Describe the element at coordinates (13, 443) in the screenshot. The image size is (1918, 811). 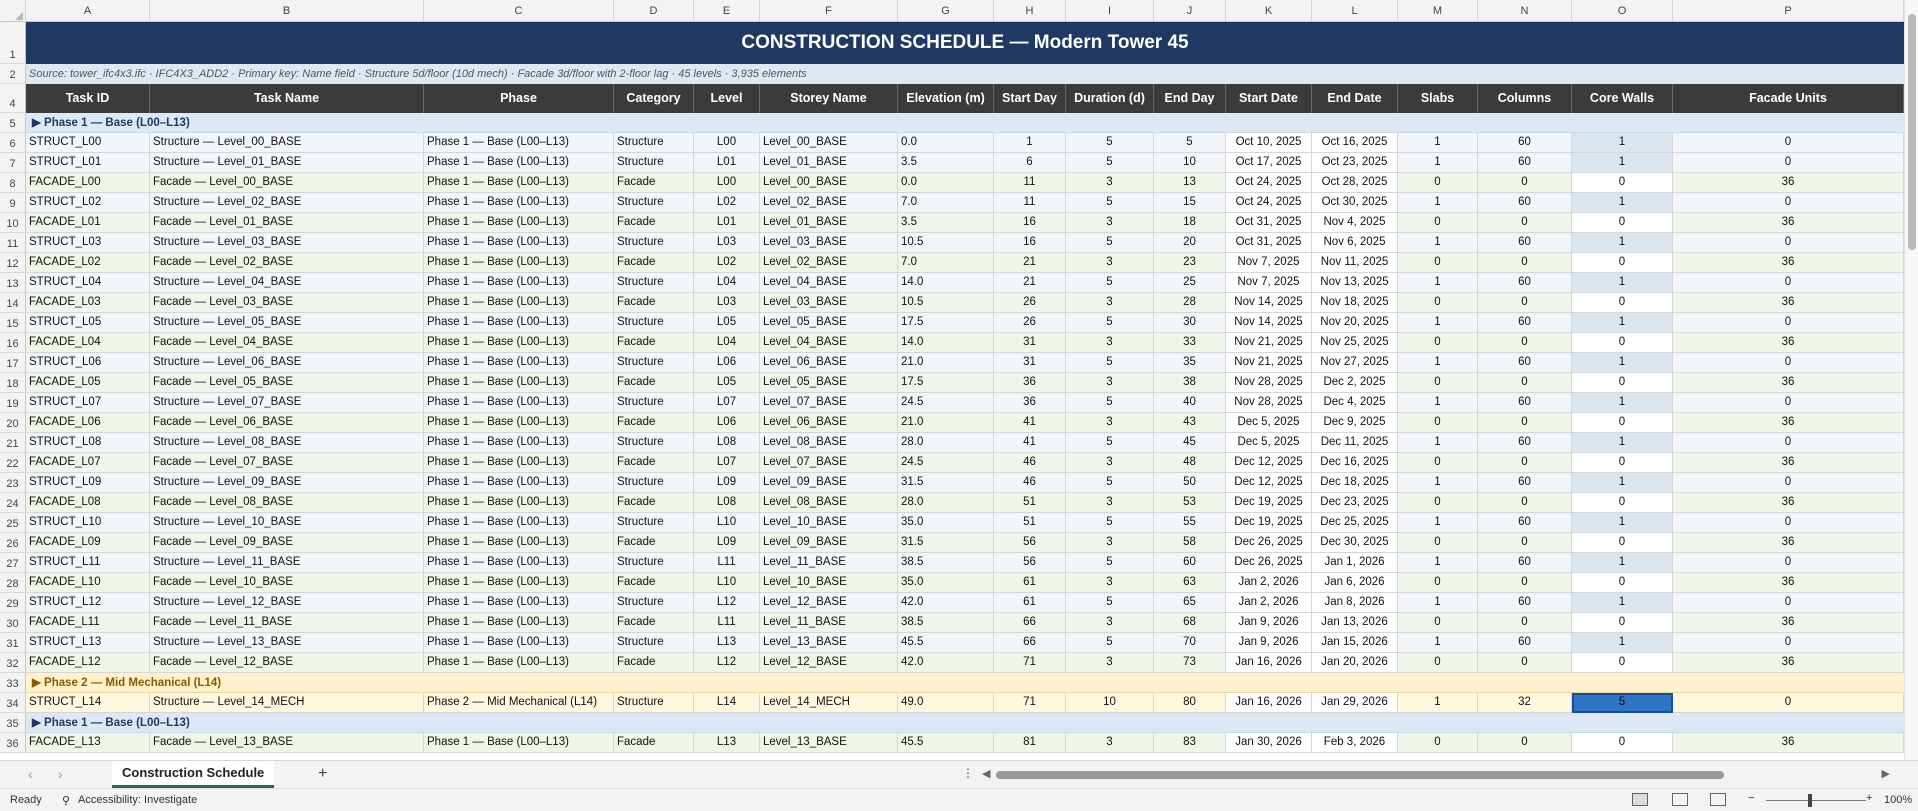
I see `row-header-21: 21` at that location.